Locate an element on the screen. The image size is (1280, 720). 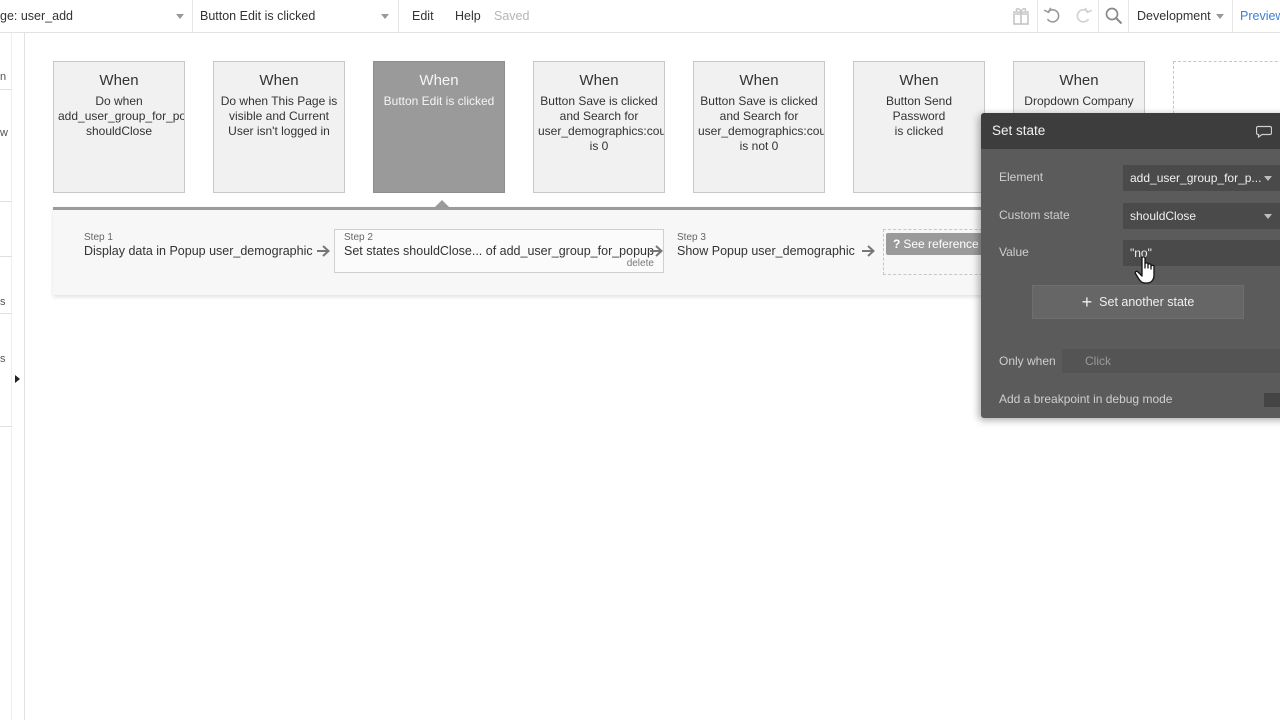
custom-state-label: Custom state is located at coordinates (1034, 215).